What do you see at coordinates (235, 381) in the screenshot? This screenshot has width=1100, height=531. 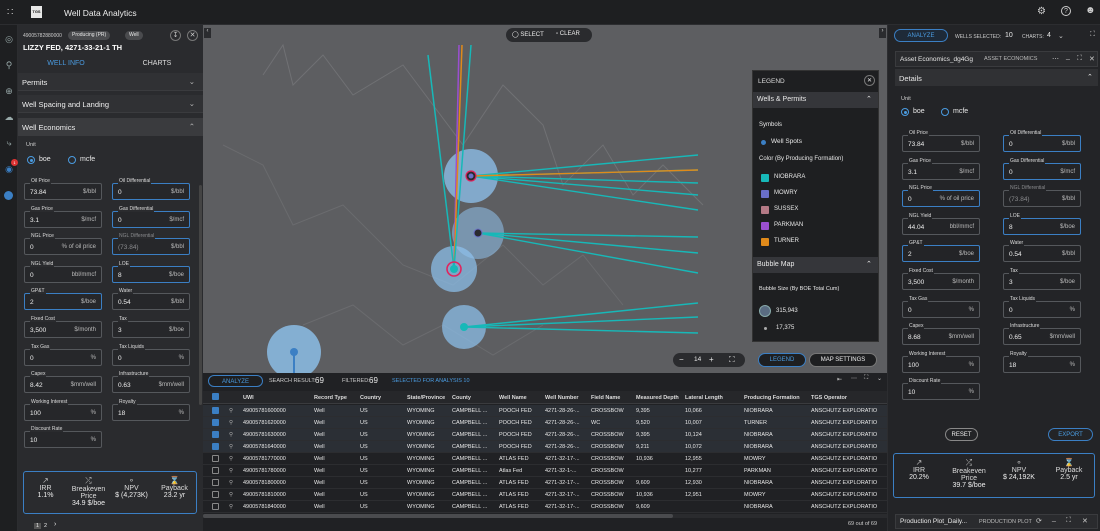 I see `analyze-button: ANALYZE` at bounding box center [235, 381].